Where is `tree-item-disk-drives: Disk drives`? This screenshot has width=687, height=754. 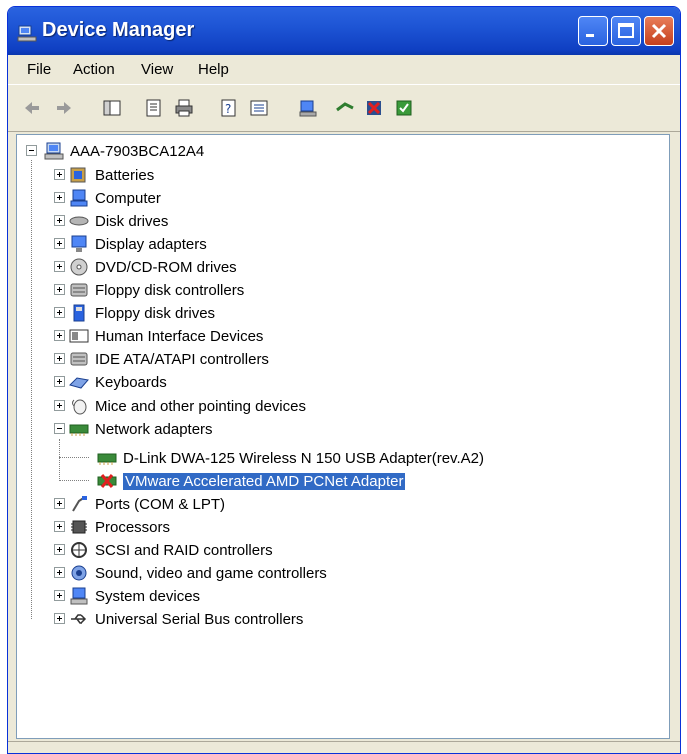 tree-item-disk-drives: Disk drives is located at coordinates (118, 221).